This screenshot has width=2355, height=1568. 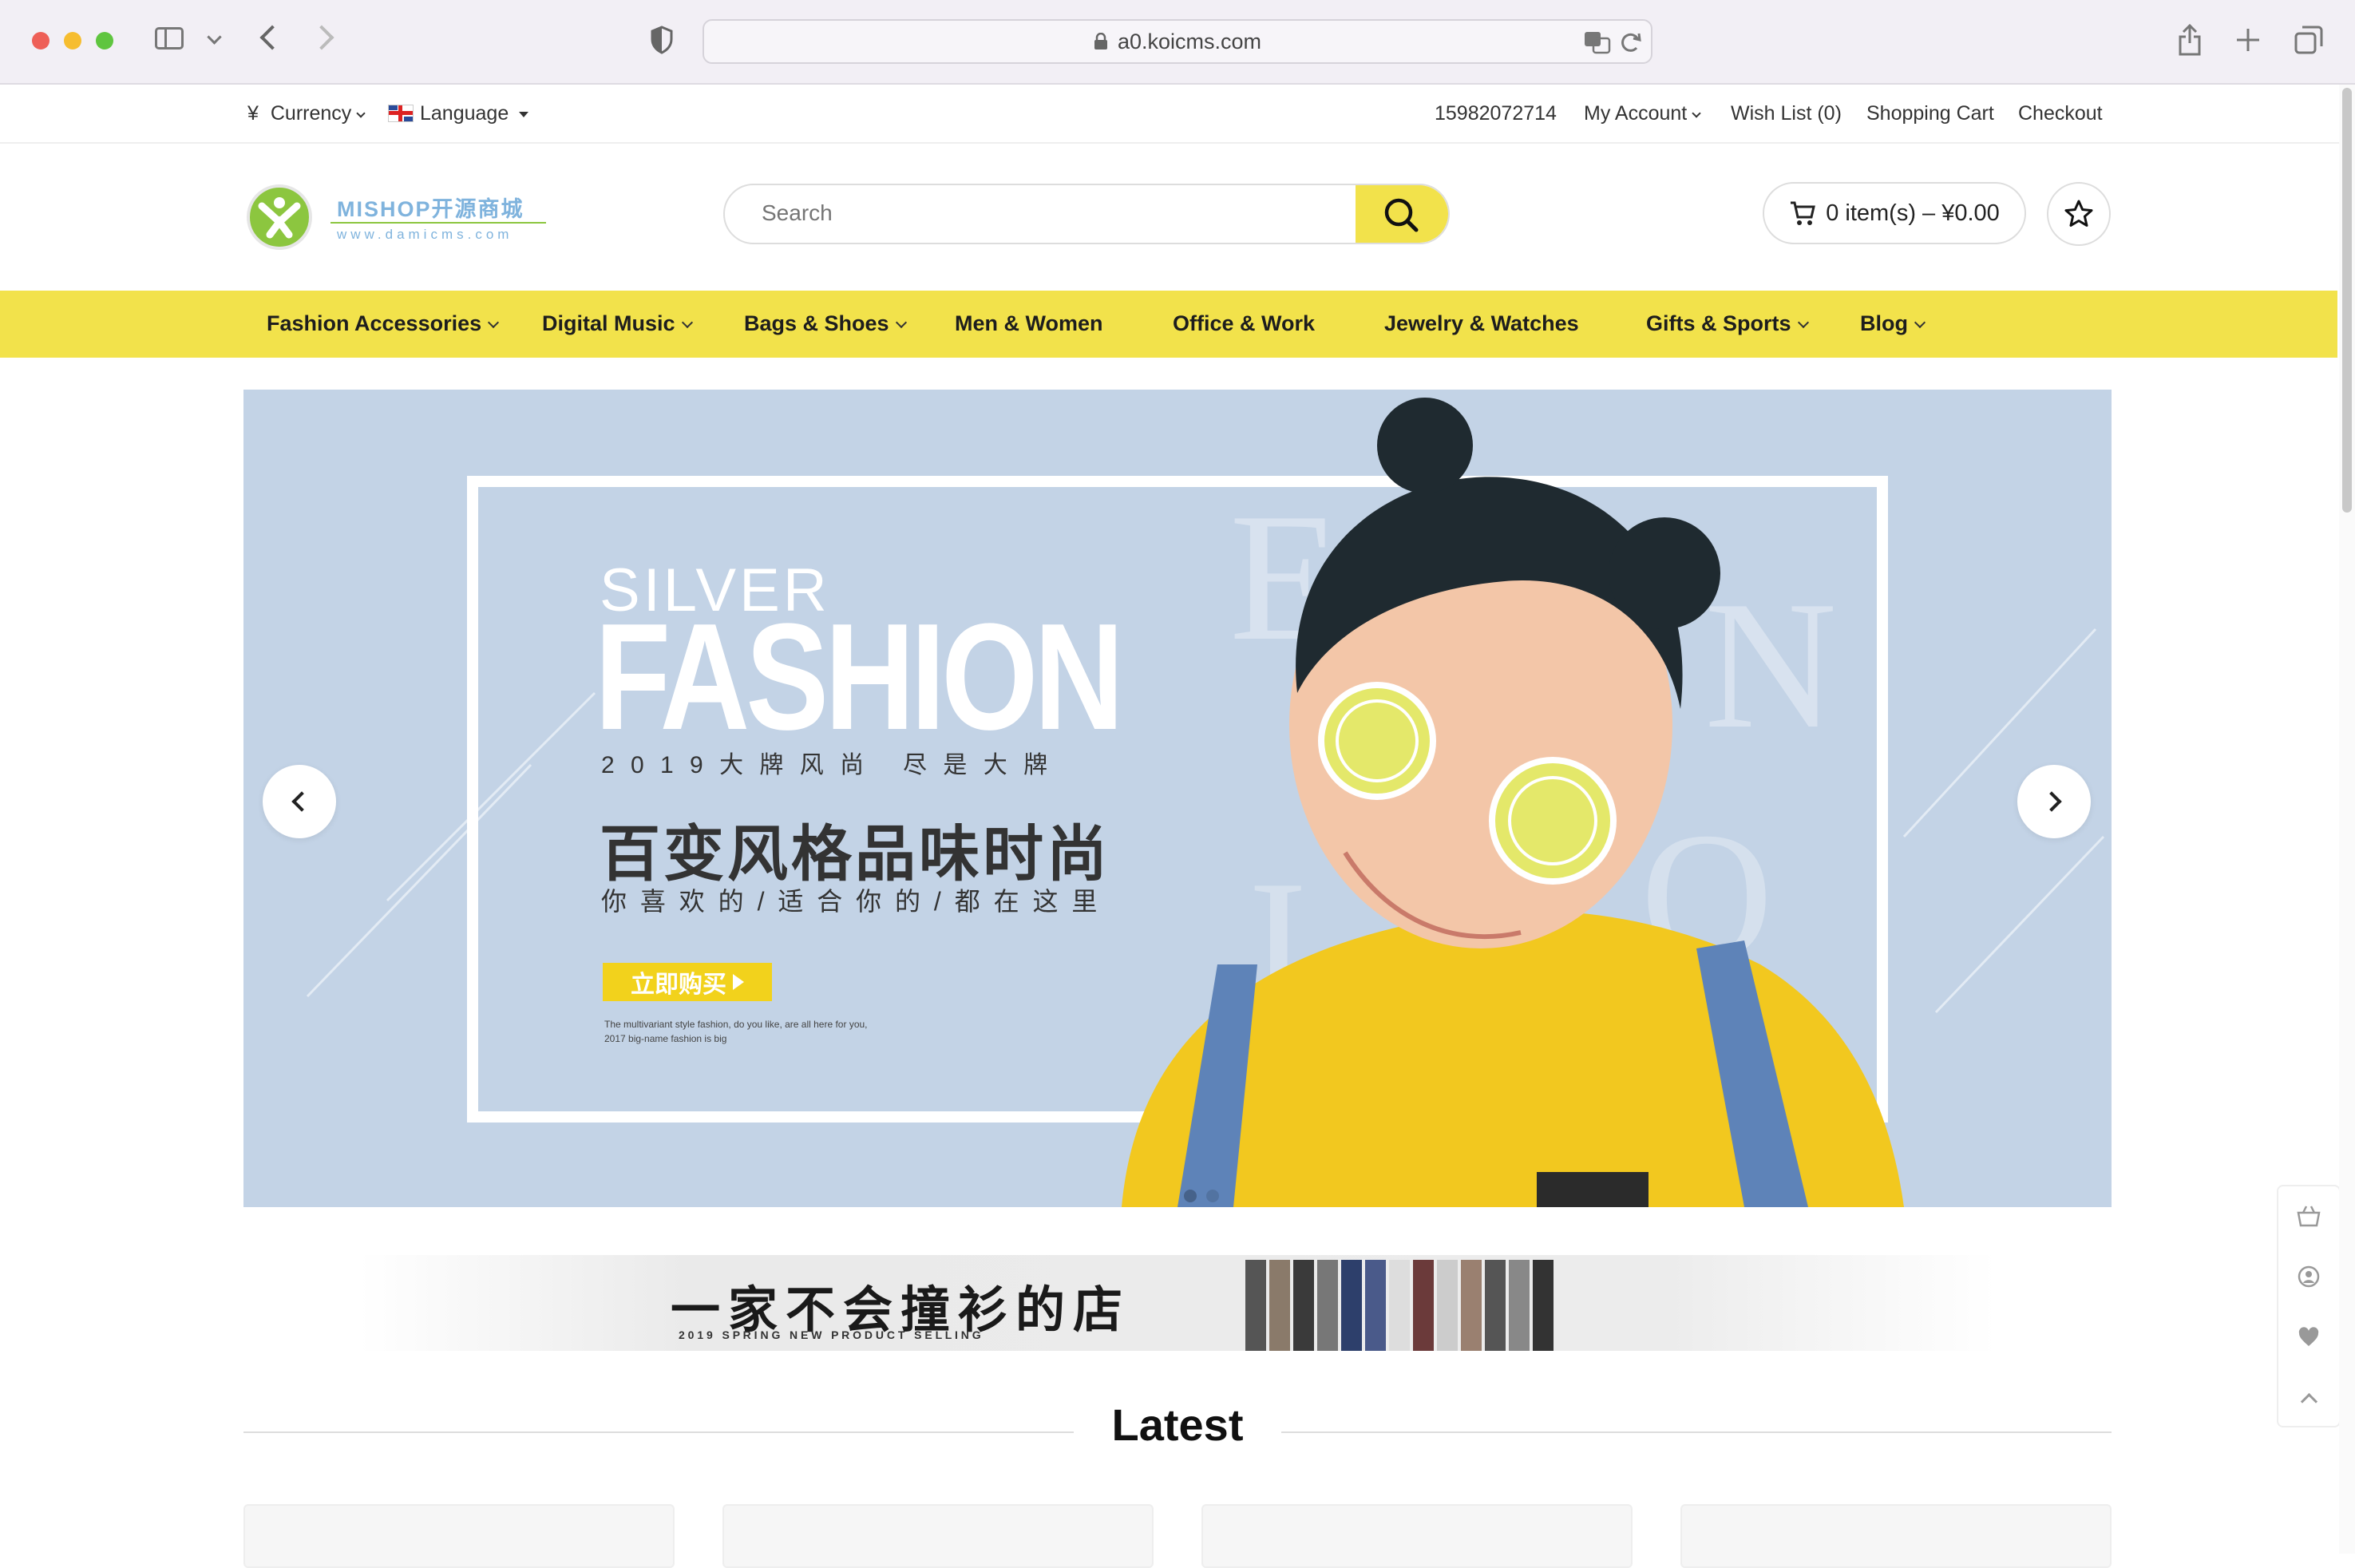 I want to click on back-to-top-button, so click(x=2308, y=1397).